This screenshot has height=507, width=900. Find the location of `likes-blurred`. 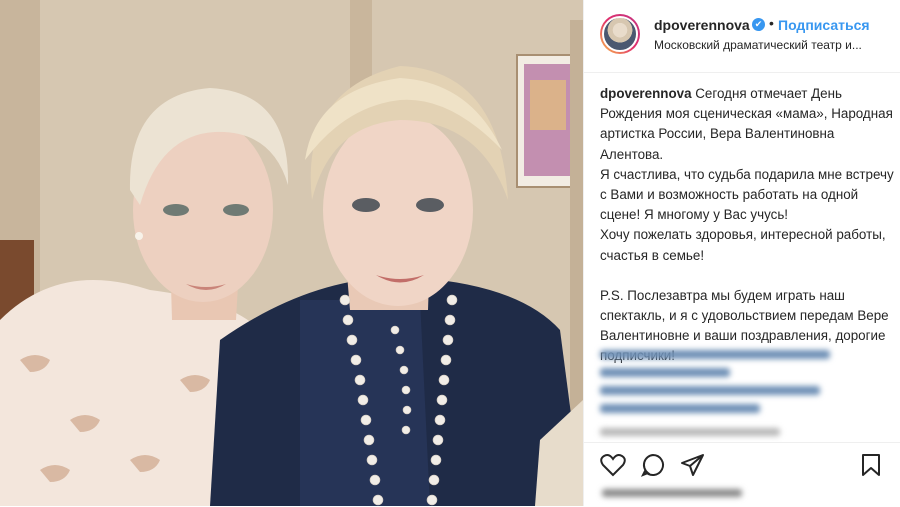

likes-blurred is located at coordinates (677, 493).